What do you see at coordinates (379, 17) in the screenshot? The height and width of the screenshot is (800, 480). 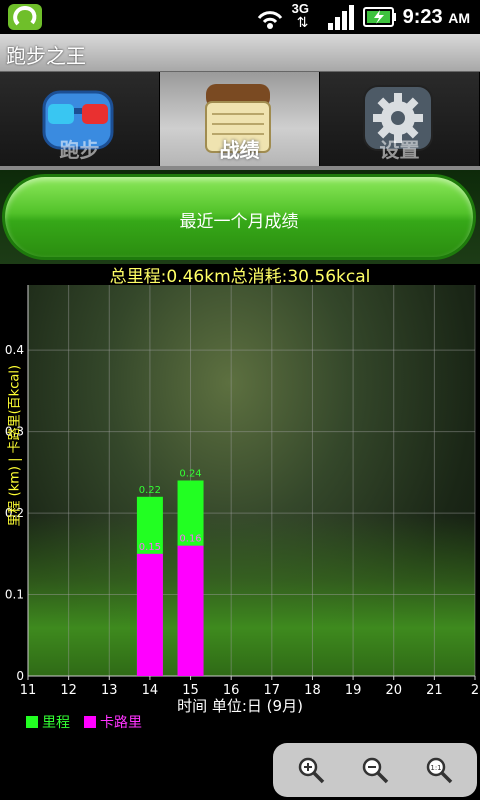 I see `battery-charging-icon` at bounding box center [379, 17].